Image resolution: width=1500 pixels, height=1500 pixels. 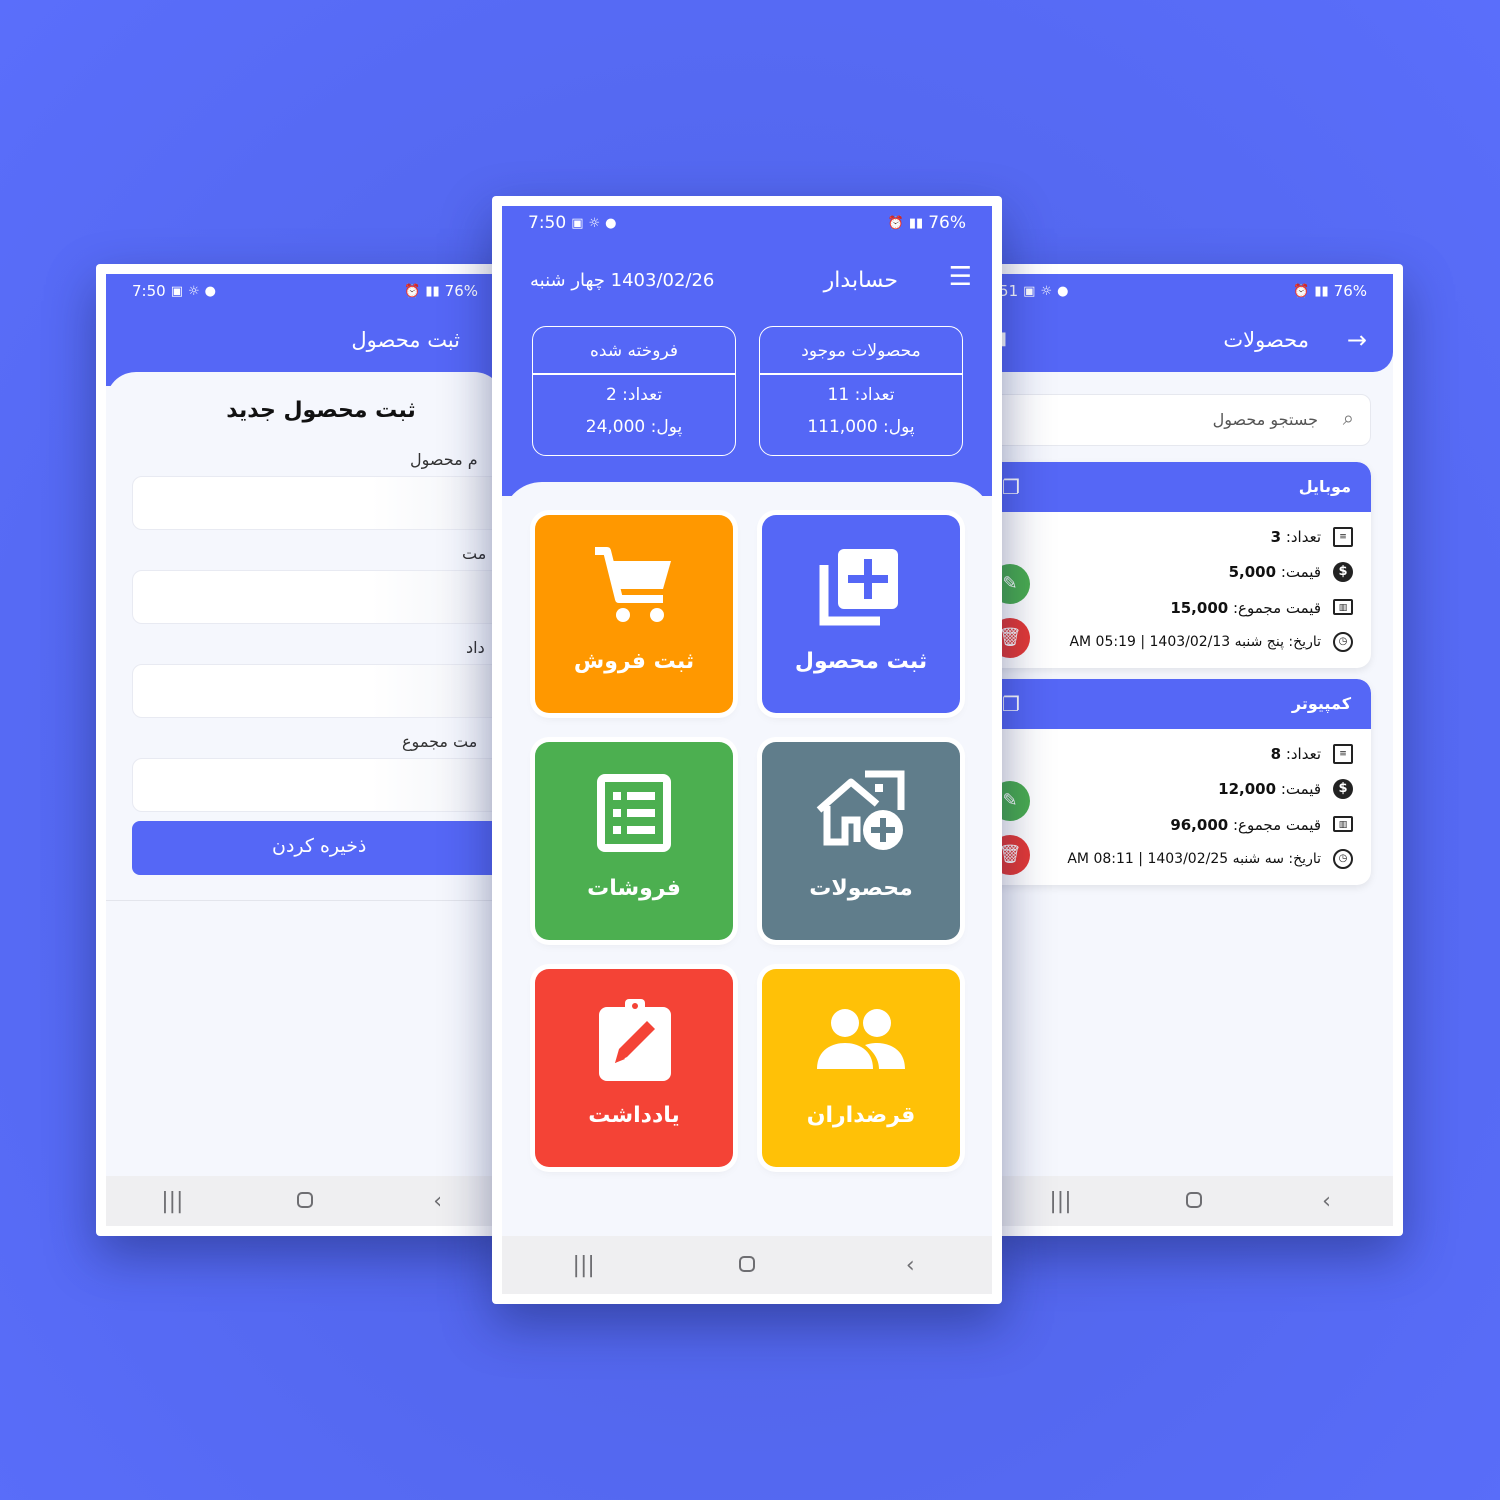 What do you see at coordinates (318, 503) in the screenshot?
I see `product-name-input` at bounding box center [318, 503].